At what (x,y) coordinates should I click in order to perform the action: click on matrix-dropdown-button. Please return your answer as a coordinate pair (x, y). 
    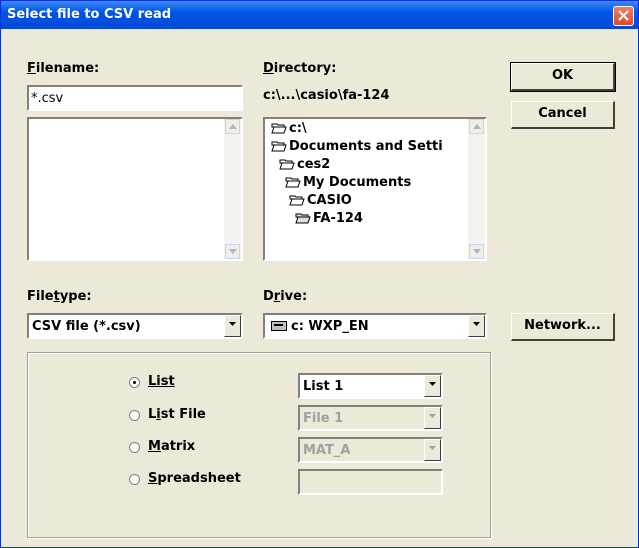
    Looking at the image, I should click on (432, 450).